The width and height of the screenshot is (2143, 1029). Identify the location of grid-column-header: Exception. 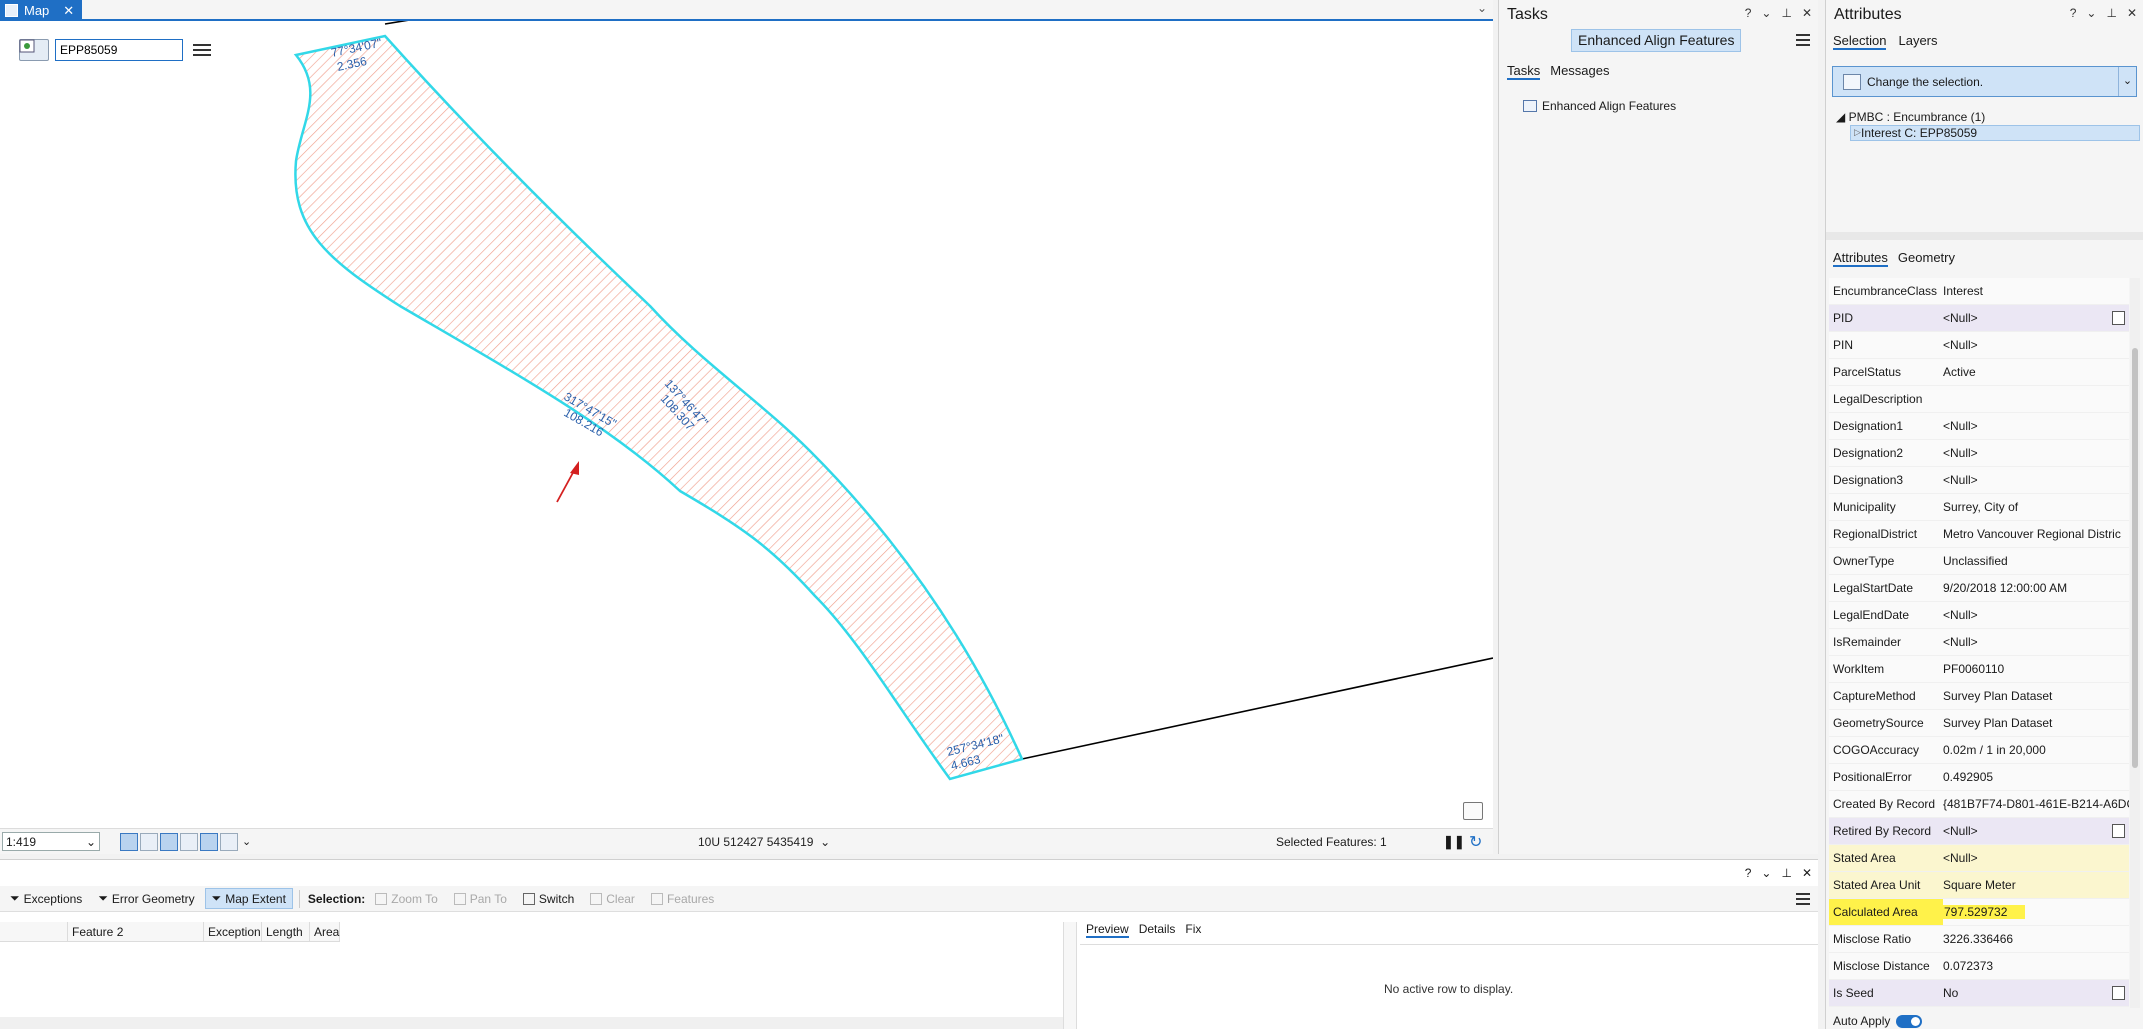
(233, 931).